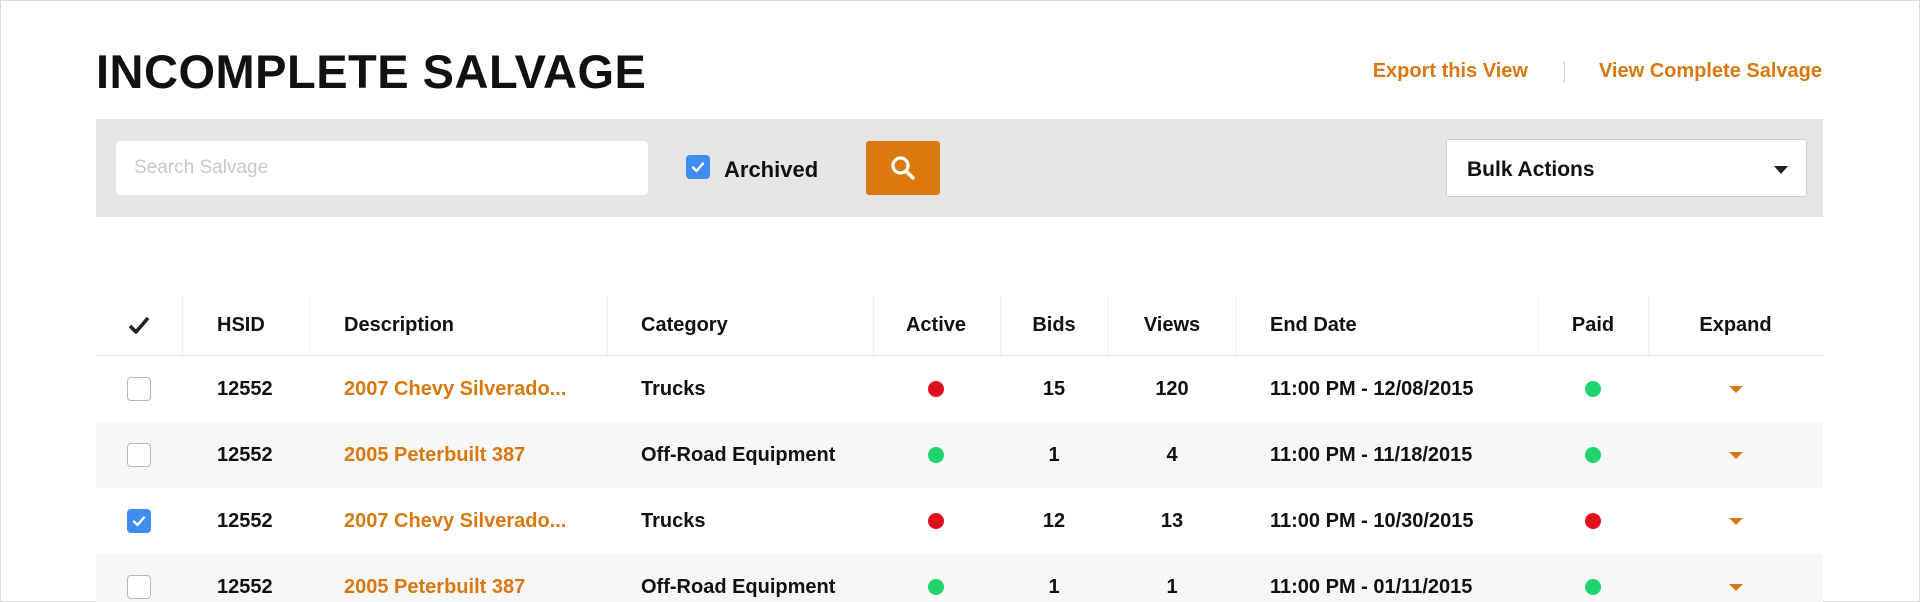 The width and height of the screenshot is (1920, 602). What do you see at coordinates (1781, 170) in the screenshot?
I see `chevron-down-icon` at bounding box center [1781, 170].